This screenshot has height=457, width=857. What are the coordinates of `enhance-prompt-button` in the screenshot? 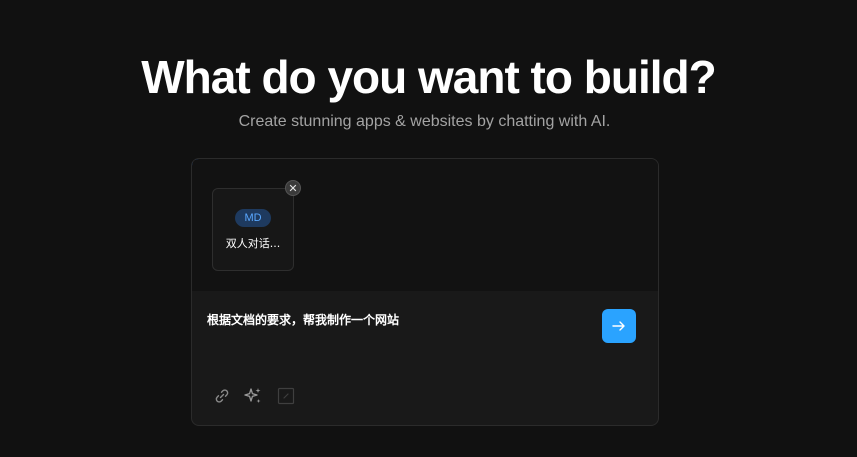 It's located at (253, 396).